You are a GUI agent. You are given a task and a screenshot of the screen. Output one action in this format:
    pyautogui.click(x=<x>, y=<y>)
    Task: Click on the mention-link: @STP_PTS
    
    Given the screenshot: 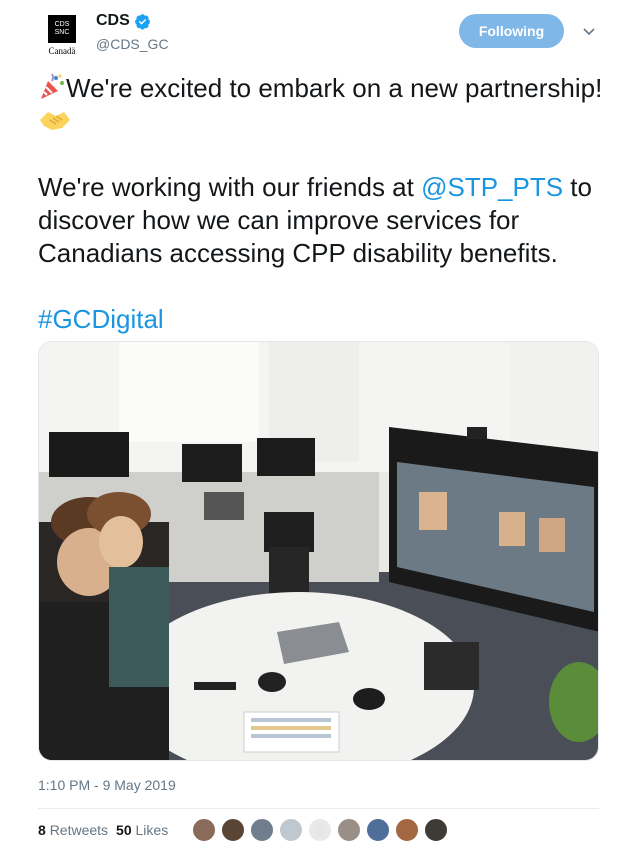 What is the action you would take?
    pyautogui.click(x=492, y=187)
    